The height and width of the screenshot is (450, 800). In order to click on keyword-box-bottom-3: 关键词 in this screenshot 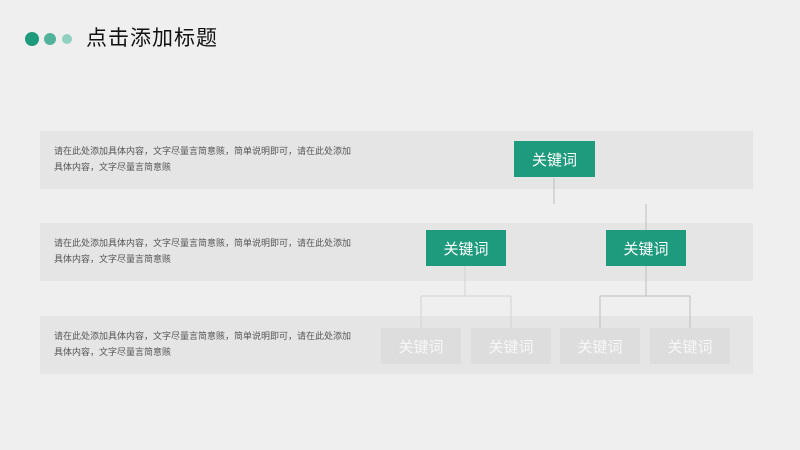, I will do `click(600, 346)`.